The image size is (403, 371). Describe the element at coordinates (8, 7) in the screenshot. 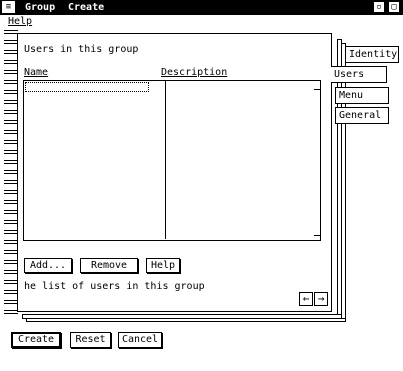

I see `system-menu-icon: ≡` at that location.